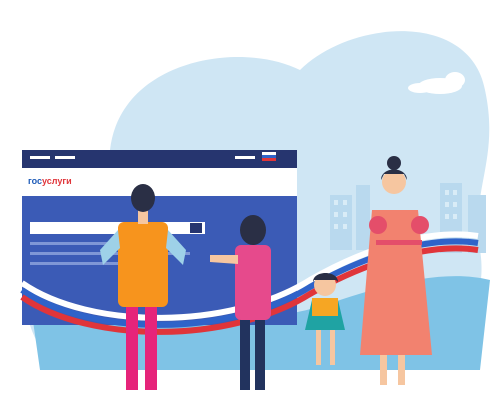 The height and width of the screenshot is (409, 498). Describe the element at coordinates (269, 156) in the screenshot. I see `flag-icon` at that location.